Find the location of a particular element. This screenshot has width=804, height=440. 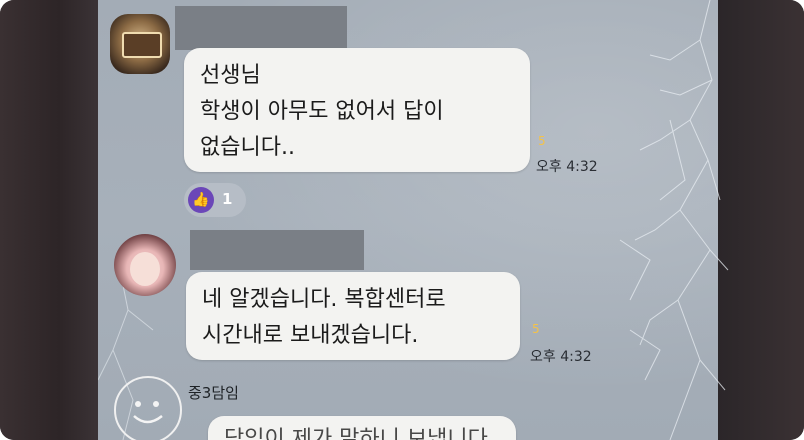

avatar-seal-image is located at coordinates (142, 45).